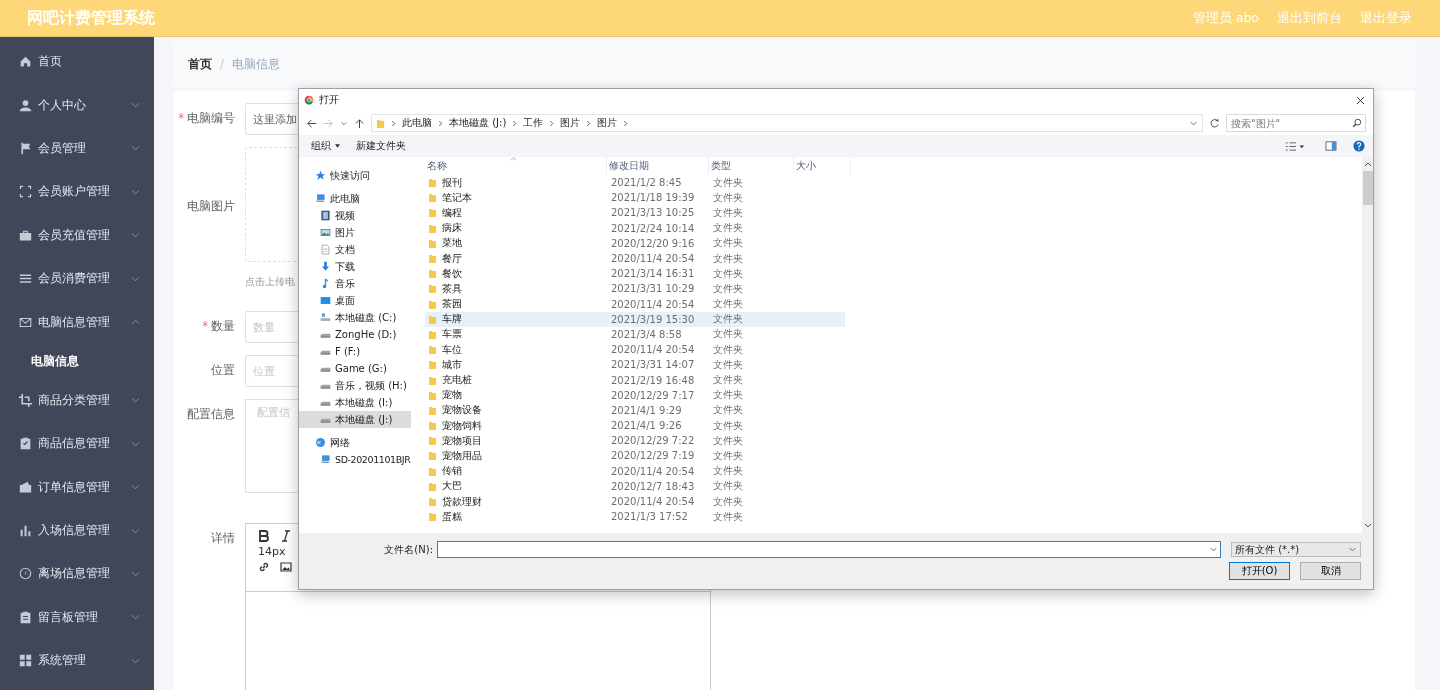  Describe the element at coordinates (653, 502) in the screenshot. I see `modified-date: 2020/11/4 20:54` at that location.